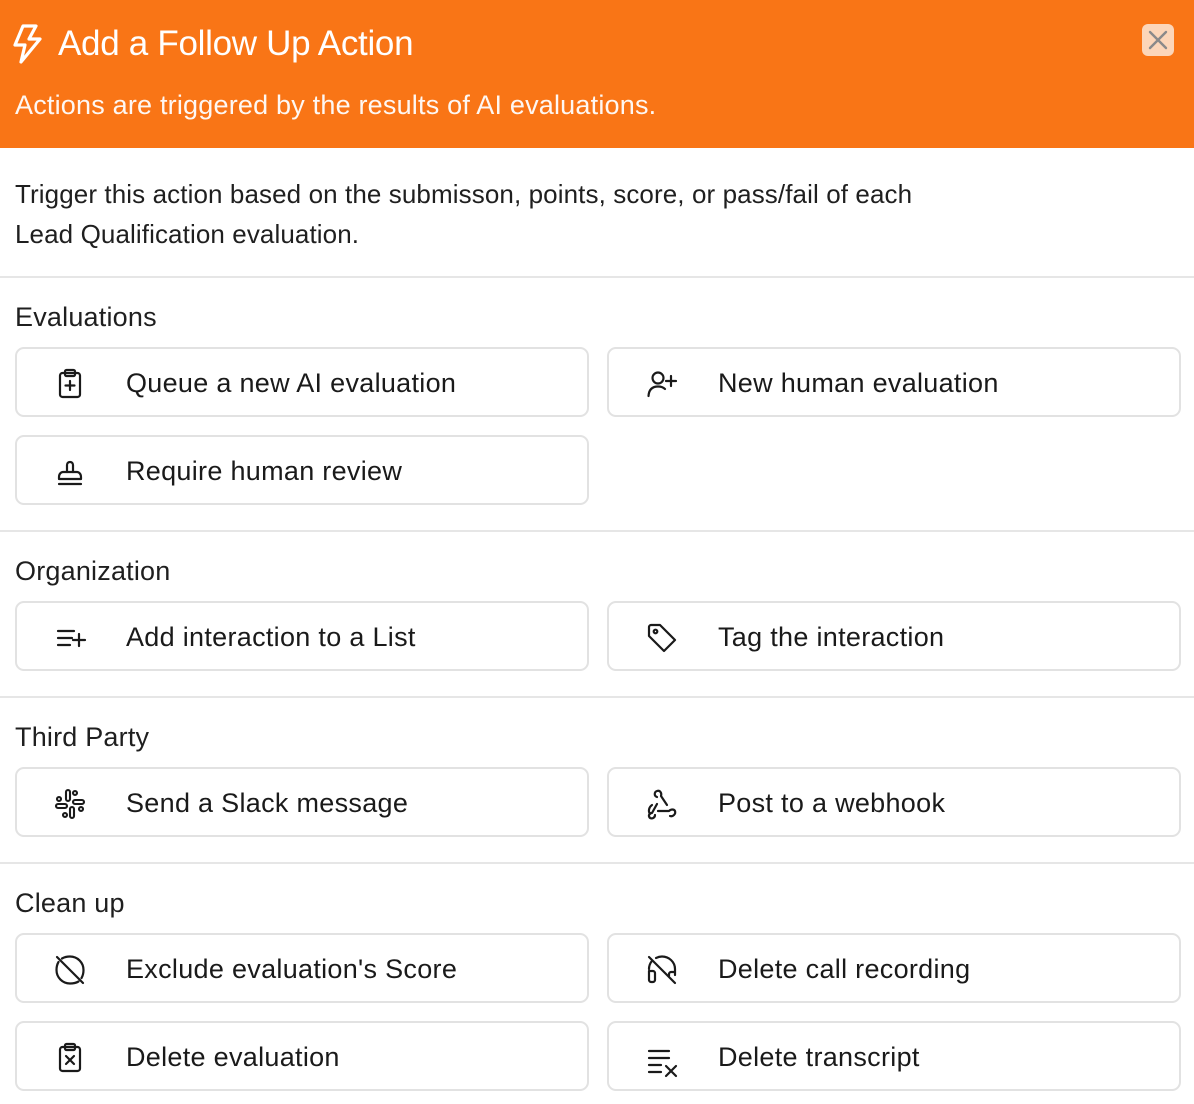 The image size is (1194, 1104). I want to click on queue-ai-evaluation-button: Queue a new AI evaluation, so click(302, 382).